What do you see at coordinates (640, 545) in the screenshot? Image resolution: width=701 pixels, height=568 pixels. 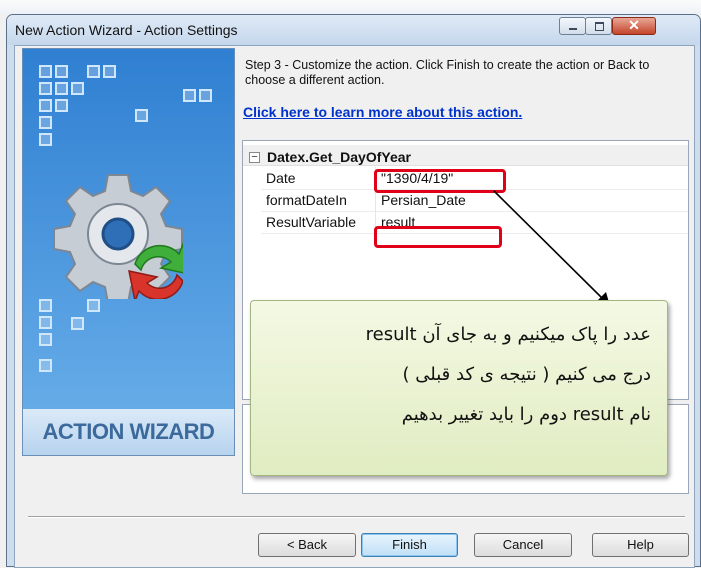 I see `help-button: Help` at bounding box center [640, 545].